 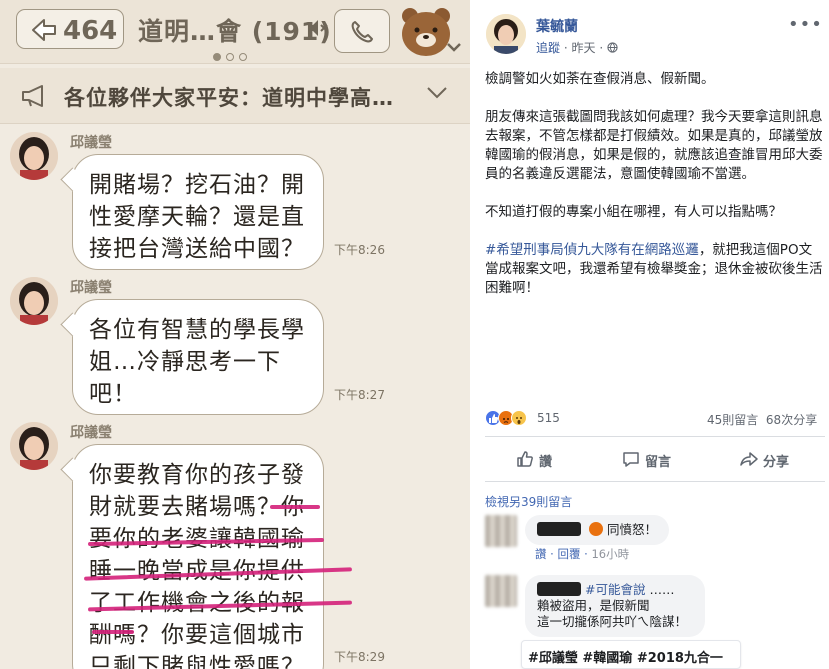 I want to click on globe-icon, so click(x=612, y=48).